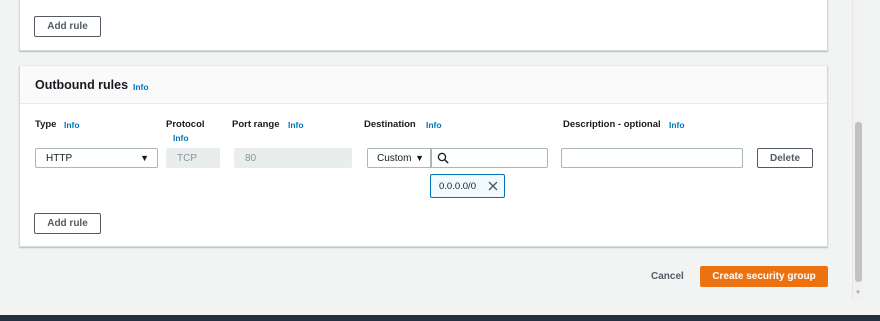 The height and width of the screenshot is (321, 880). Describe the element at coordinates (434, 125) in the screenshot. I see `destination-info-link: Info` at that location.